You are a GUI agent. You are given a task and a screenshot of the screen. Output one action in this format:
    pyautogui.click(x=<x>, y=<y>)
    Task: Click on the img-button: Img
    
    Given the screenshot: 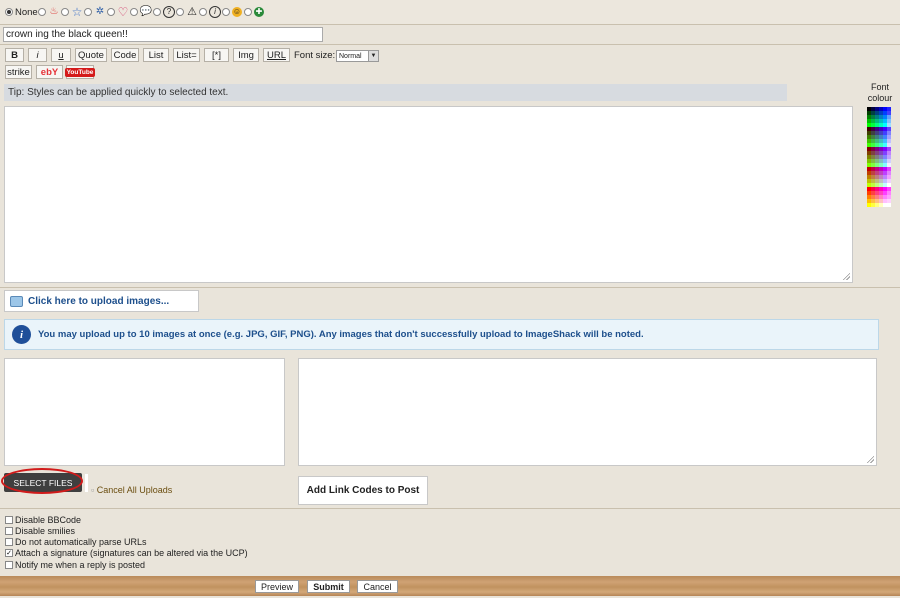 What is the action you would take?
    pyautogui.click(x=246, y=55)
    